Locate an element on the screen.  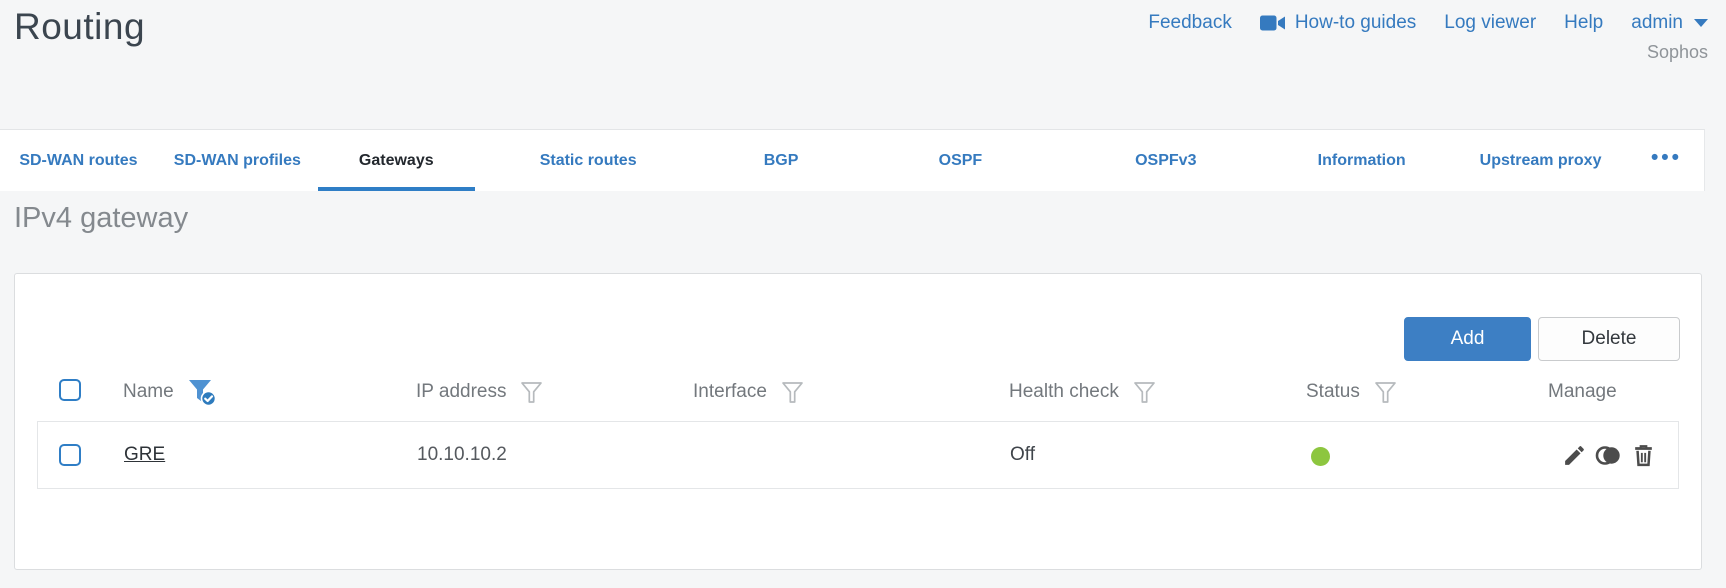
tab-sdwan-profiles: SD-WAN profiles is located at coordinates (237, 160).